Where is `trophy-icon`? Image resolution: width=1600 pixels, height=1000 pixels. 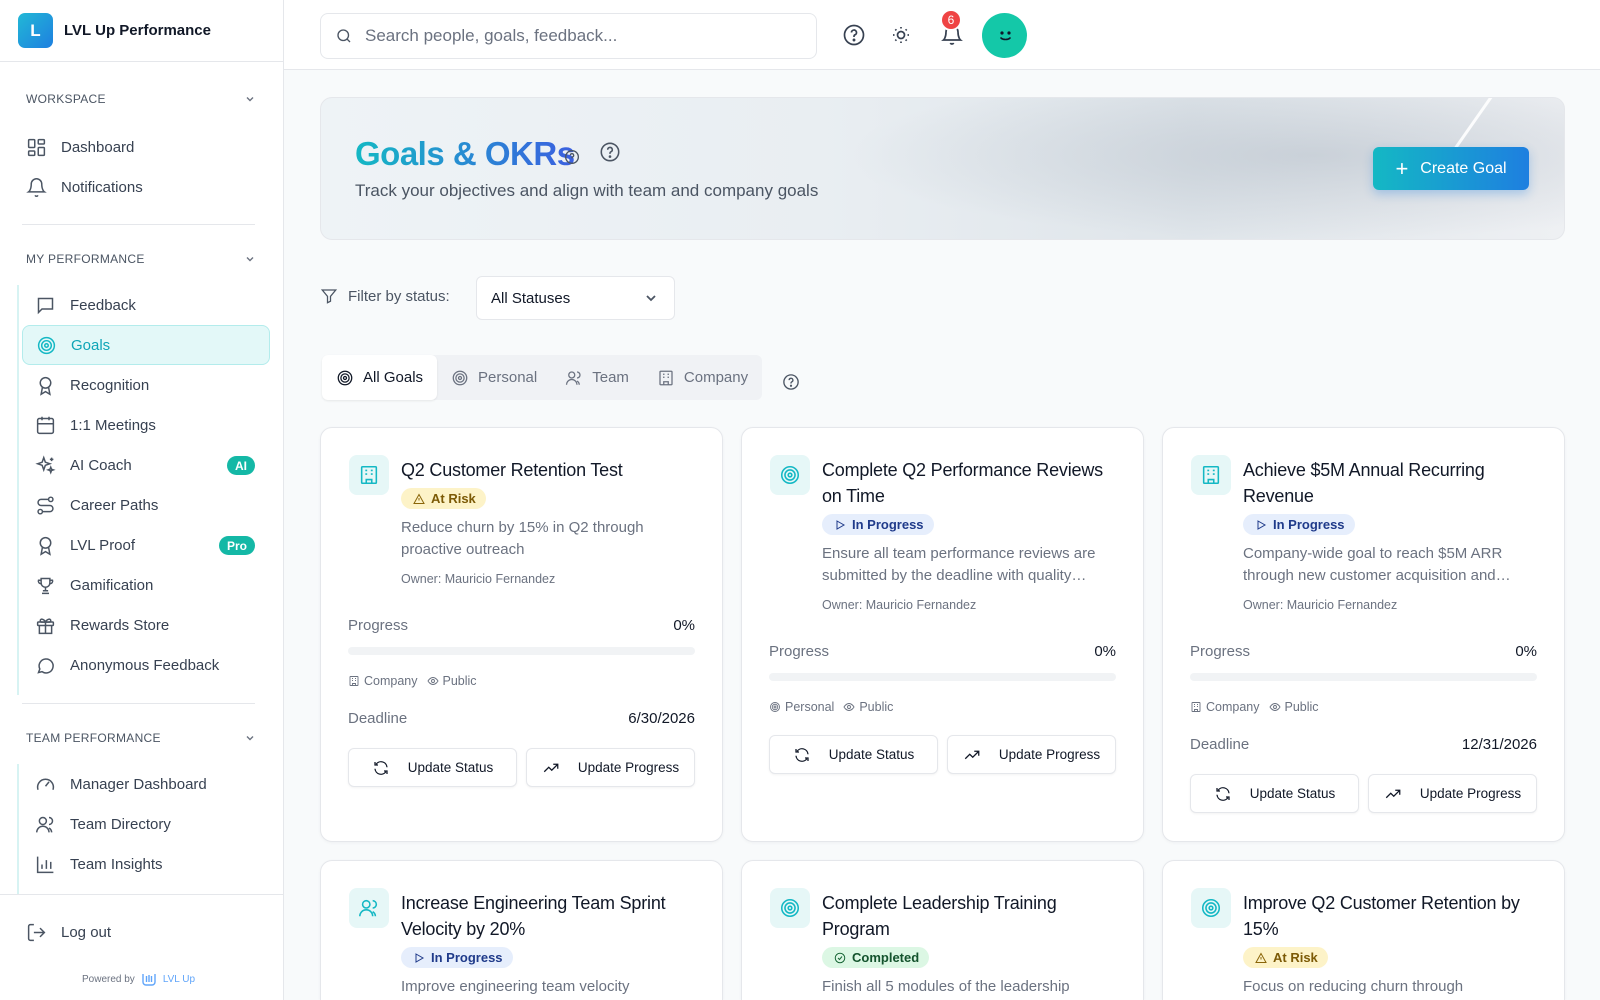 trophy-icon is located at coordinates (45, 585).